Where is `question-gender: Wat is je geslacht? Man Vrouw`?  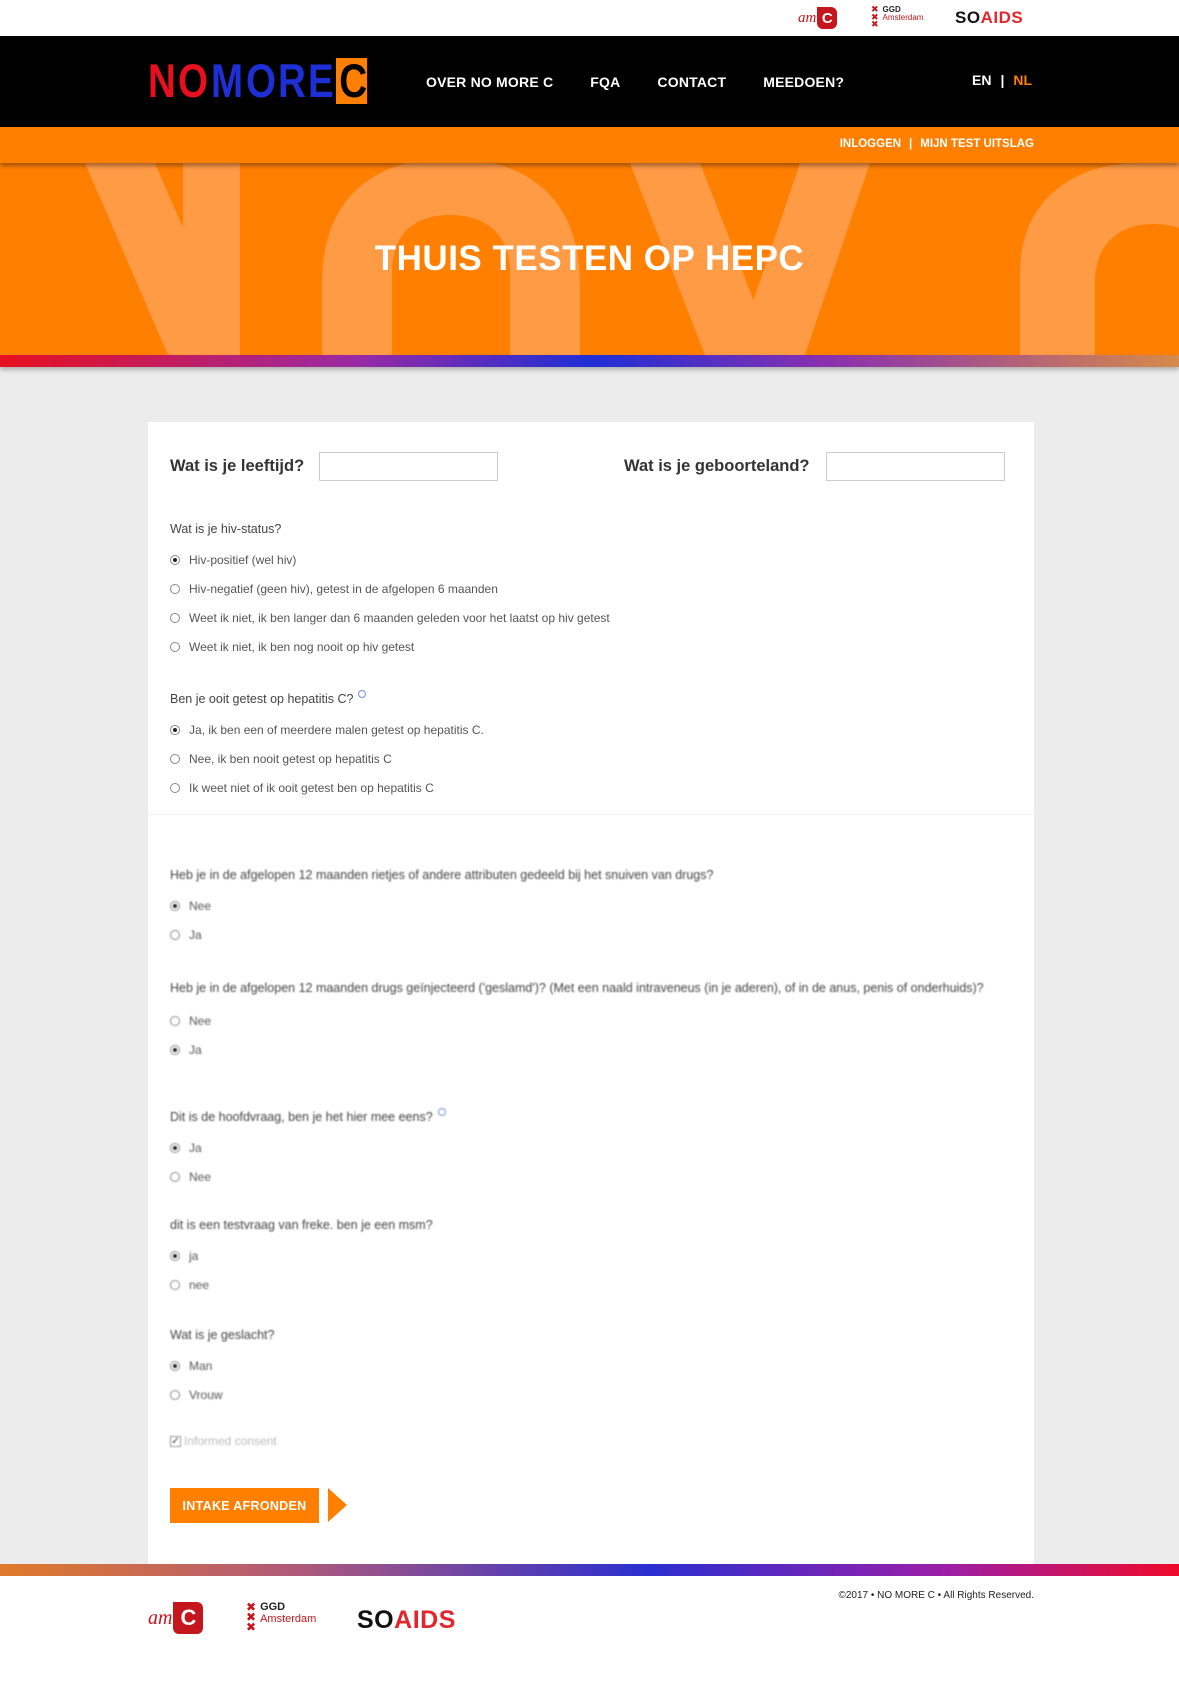 question-gender: Wat is je geslacht? Man Vrouw is located at coordinates (222, 1368).